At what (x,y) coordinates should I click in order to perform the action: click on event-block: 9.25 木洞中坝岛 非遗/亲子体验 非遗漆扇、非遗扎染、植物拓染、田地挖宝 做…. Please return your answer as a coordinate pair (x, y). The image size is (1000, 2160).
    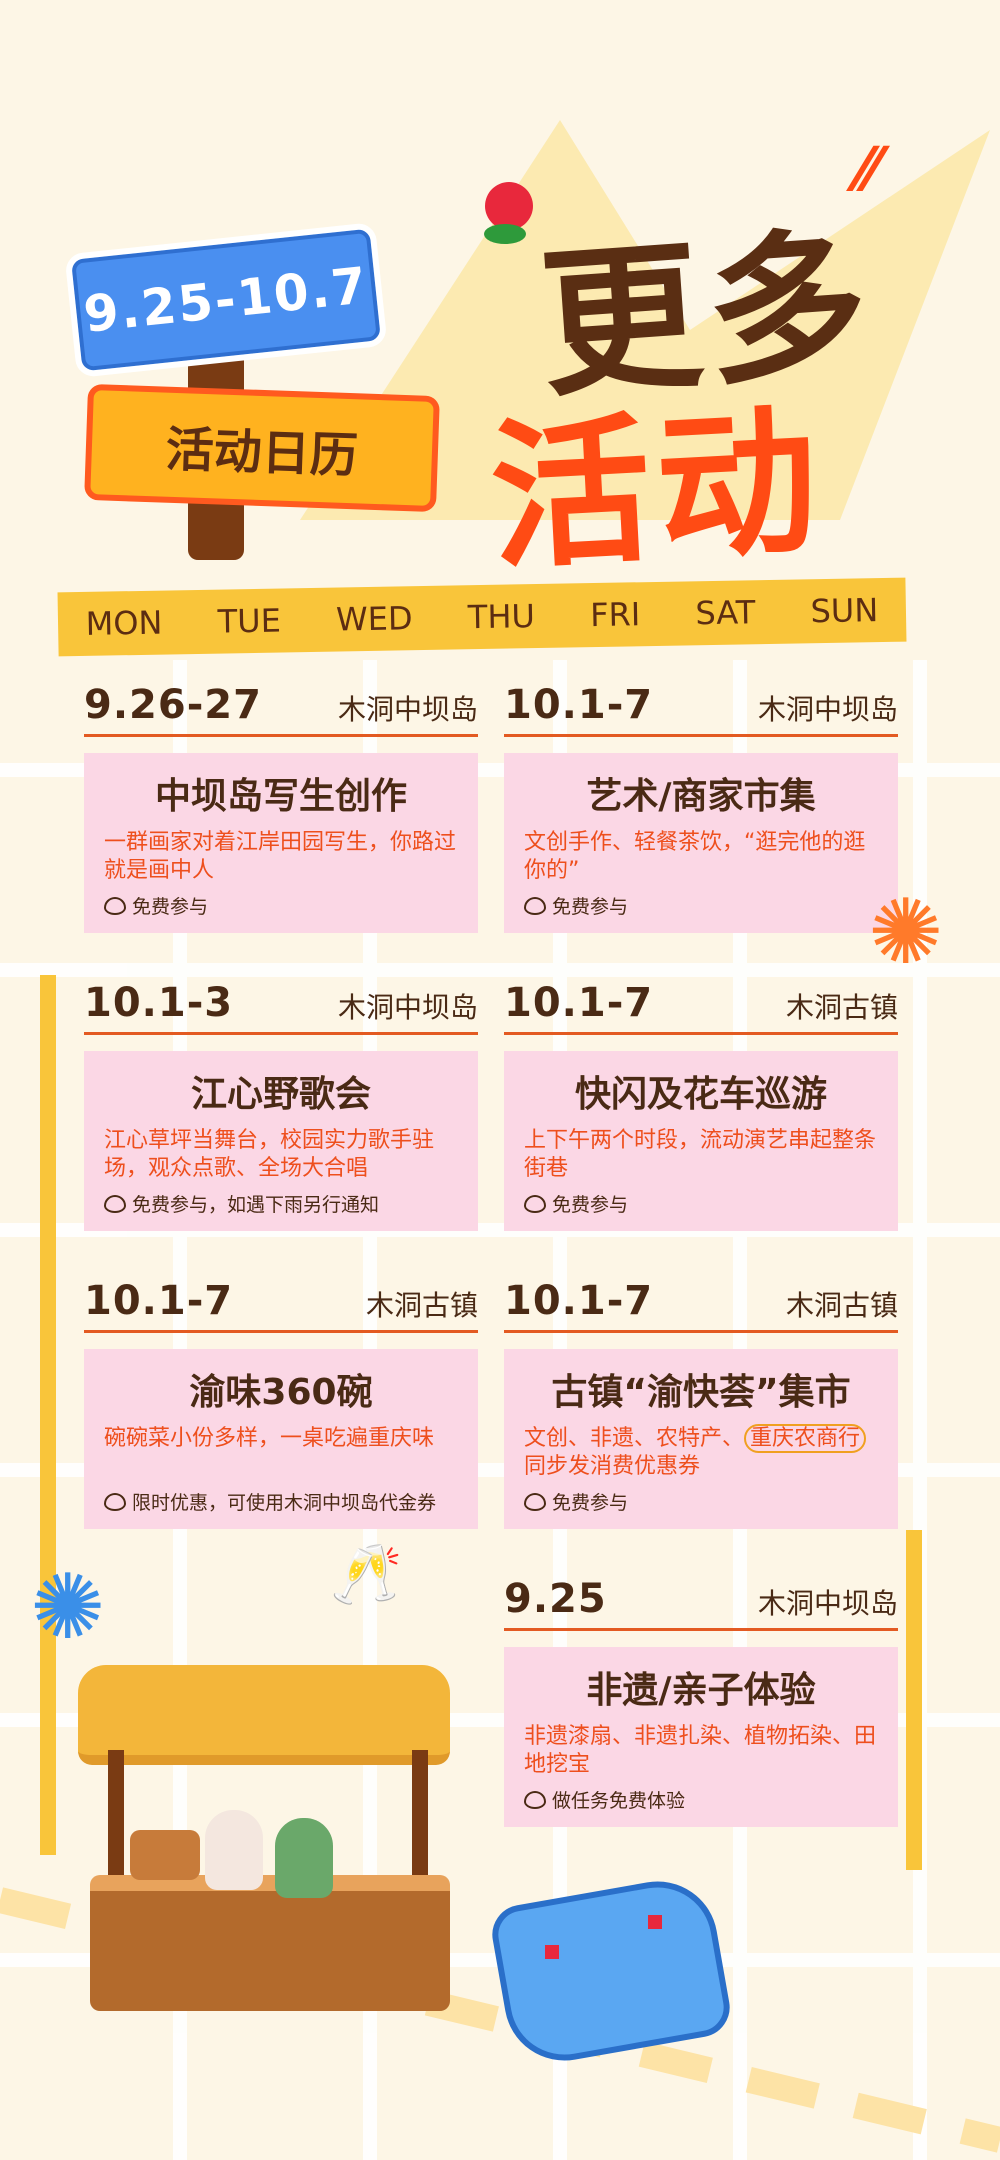
    Looking at the image, I should click on (701, 1696).